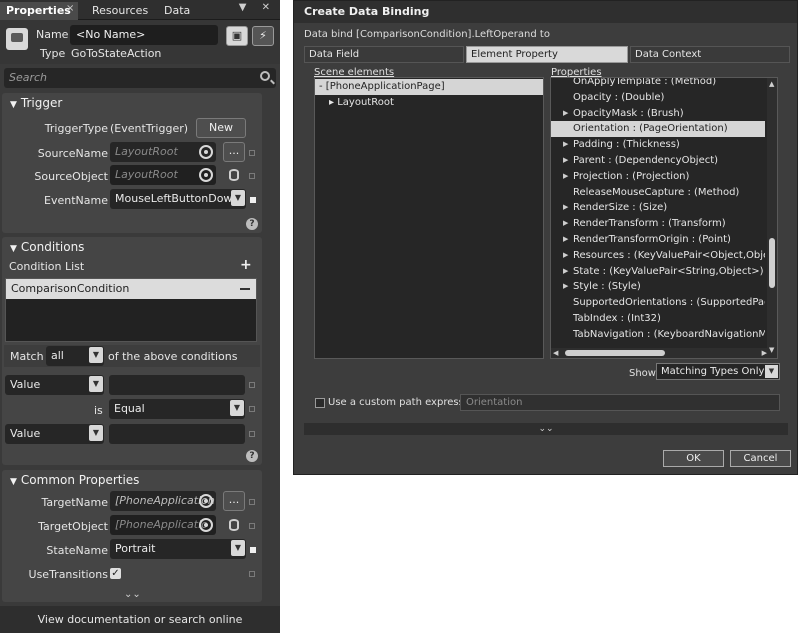 This screenshot has width=802, height=633. I want to click on dialog-expander-bar: ⌄⌄, so click(546, 429).